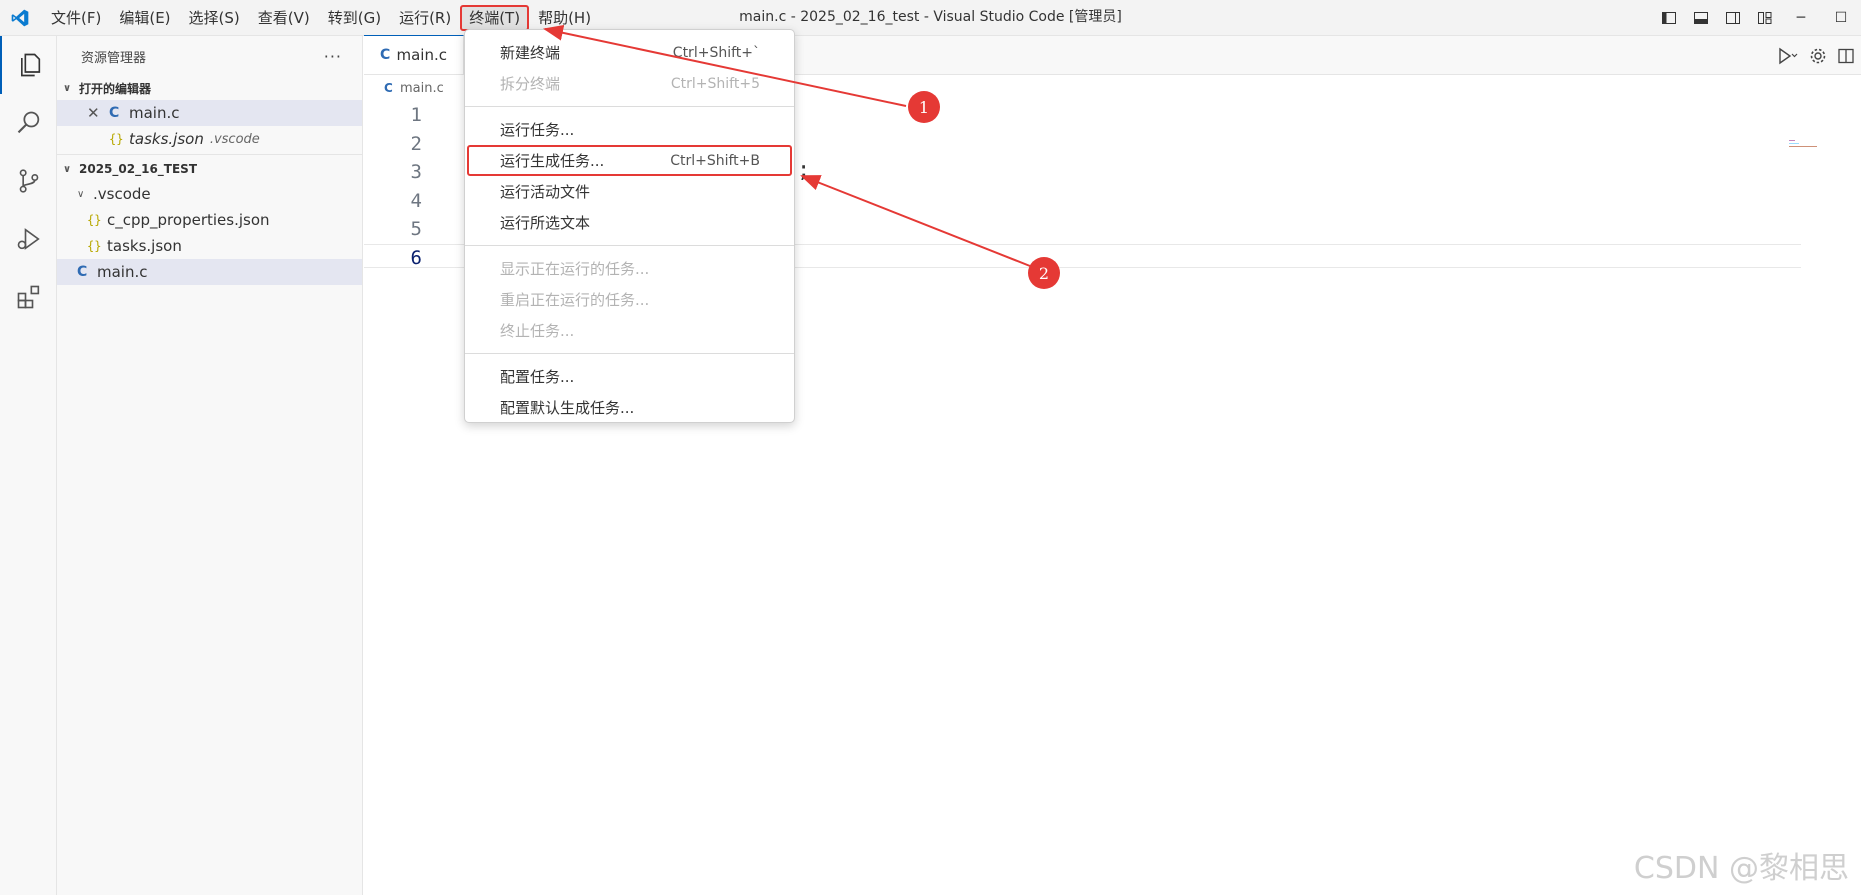 The width and height of the screenshot is (1861, 895). What do you see at coordinates (629, 222) in the screenshot?
I see `menu-item-run-selected-text: 运行所选文本` at bounding box center [629, 222].